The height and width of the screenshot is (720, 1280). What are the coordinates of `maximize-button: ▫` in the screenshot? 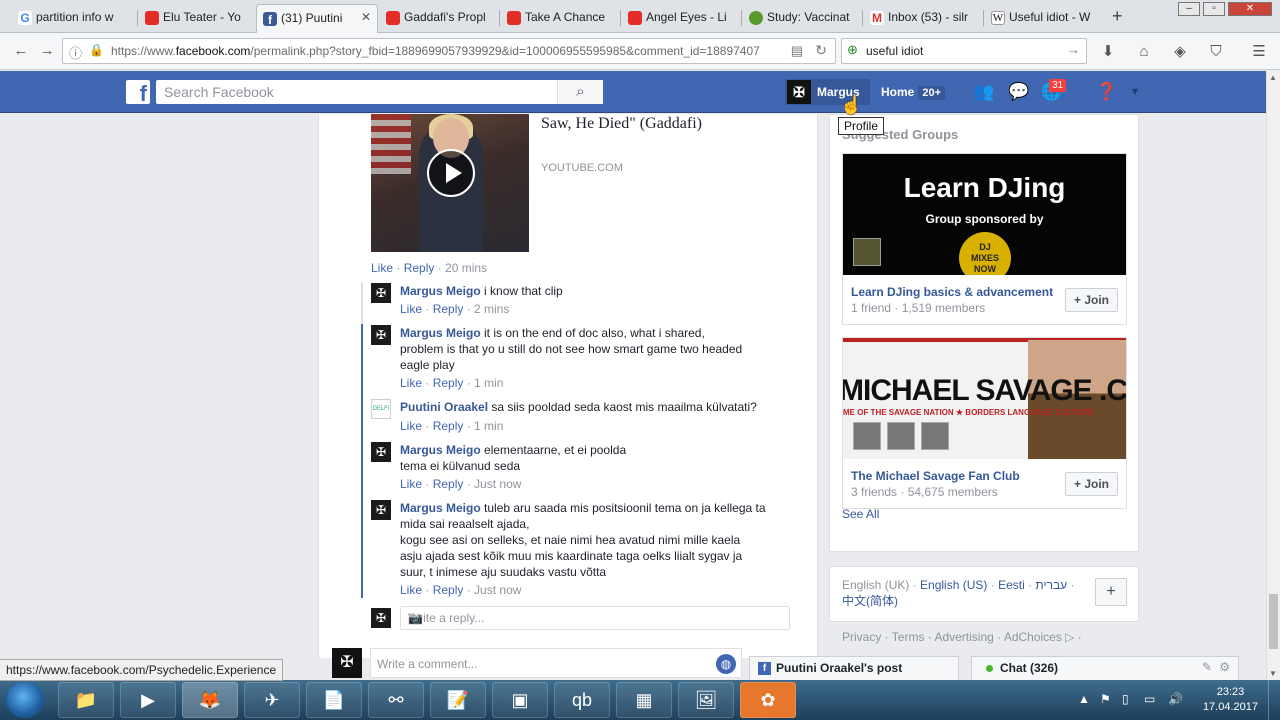 It's located at (1214, 9).